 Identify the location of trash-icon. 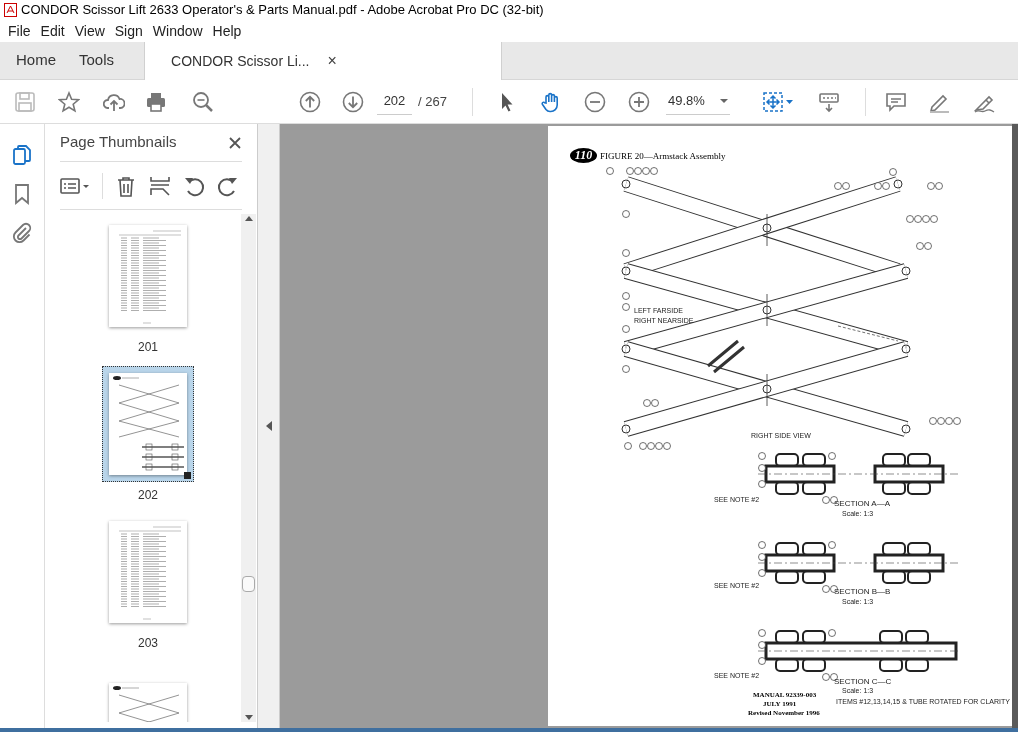
(126, 185).